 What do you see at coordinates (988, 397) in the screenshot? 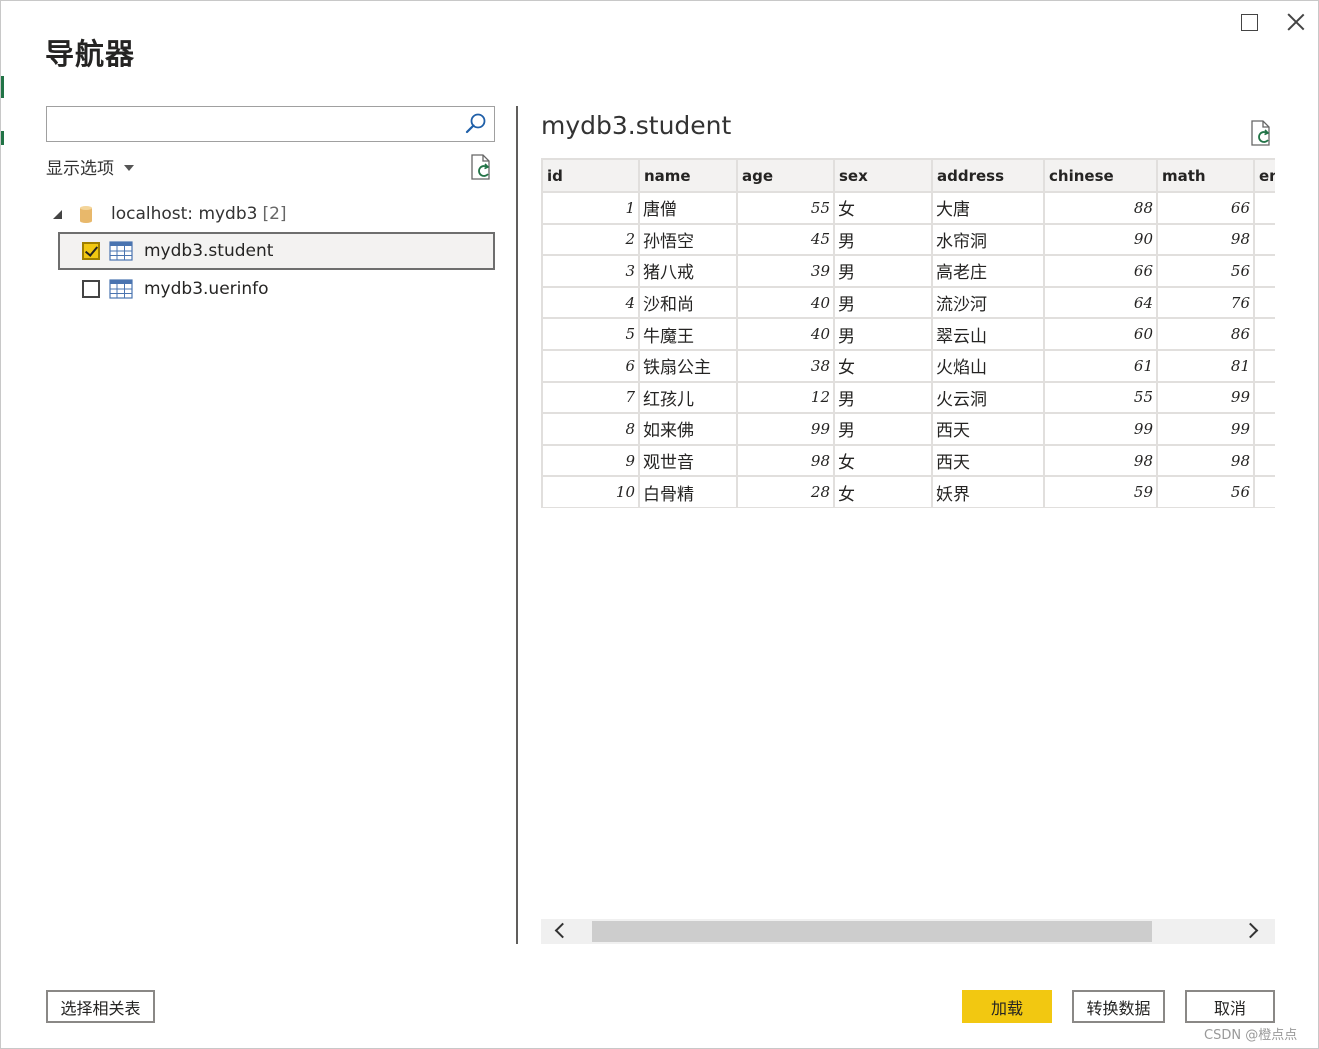
I see `table-cell: 火云洞` at bounding box center [988, 397].